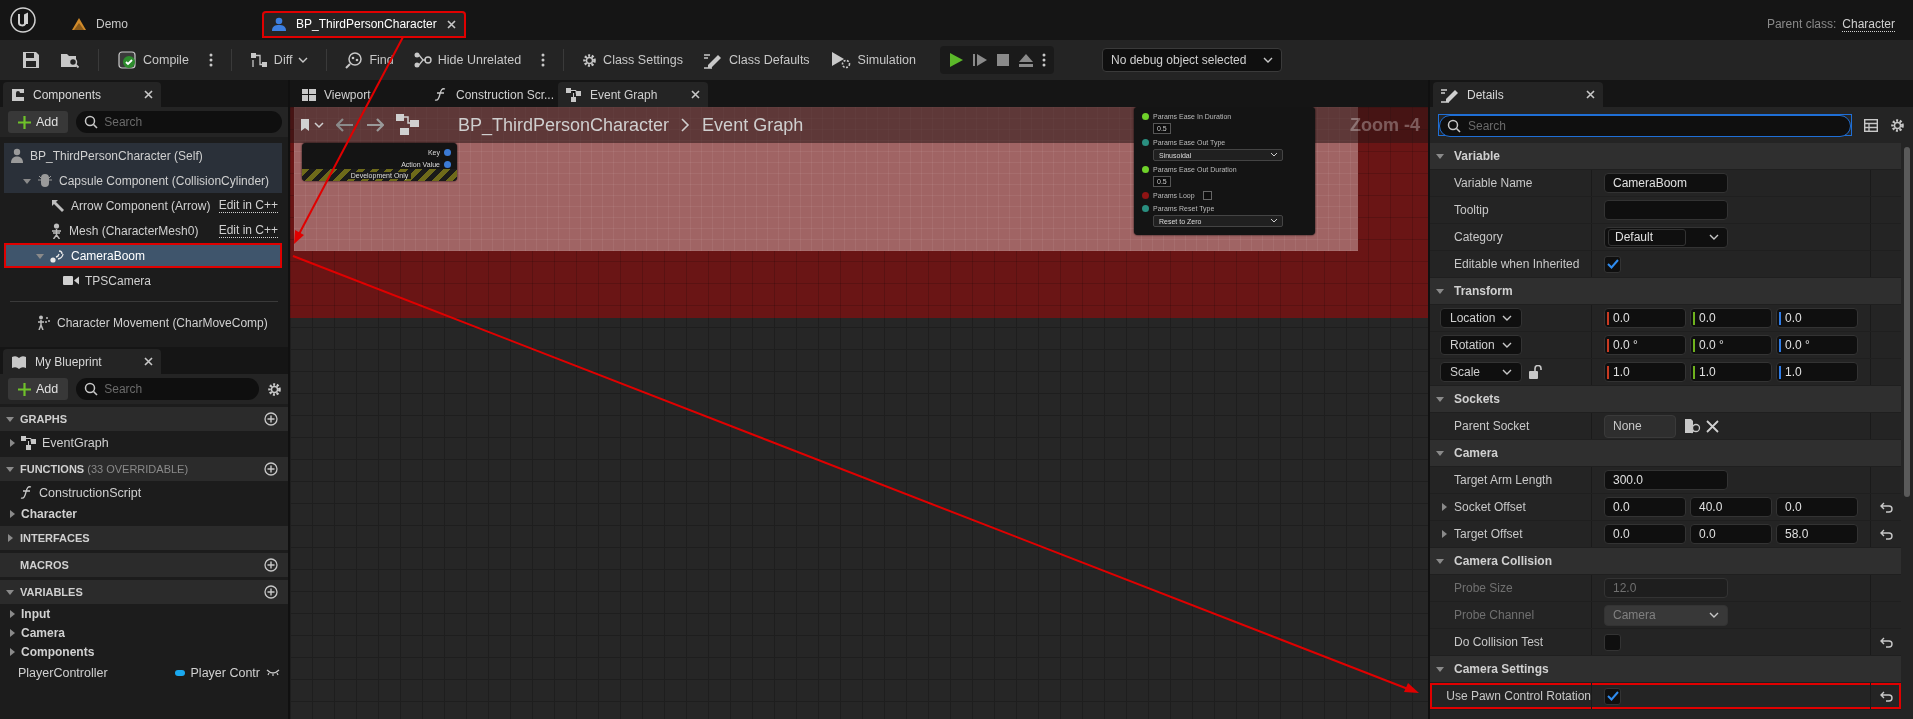  What do you see at coordinates (1817, 534) in the screenshot?
I see `vector-field: 58.0` at bounding box center [1817, 534].